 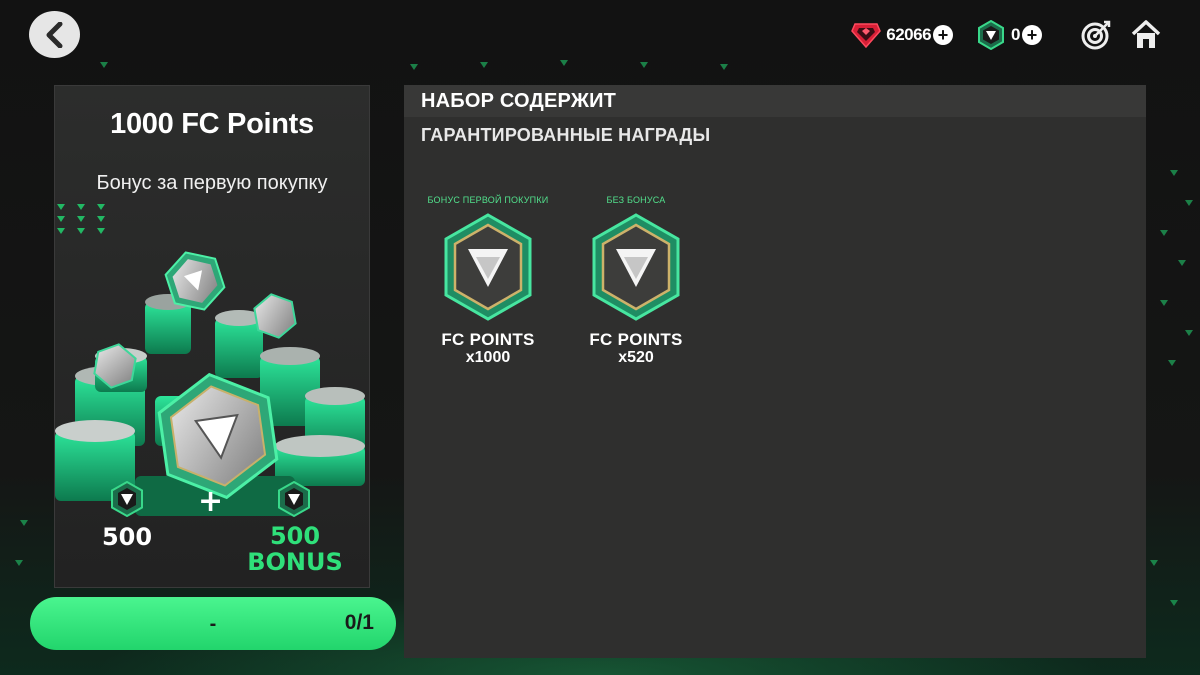 What do you see at coordinates (212, 183) in the screenshot?
I see `offer-subtitle: Бонус за первую покупку` at bounding box center [212, 183].